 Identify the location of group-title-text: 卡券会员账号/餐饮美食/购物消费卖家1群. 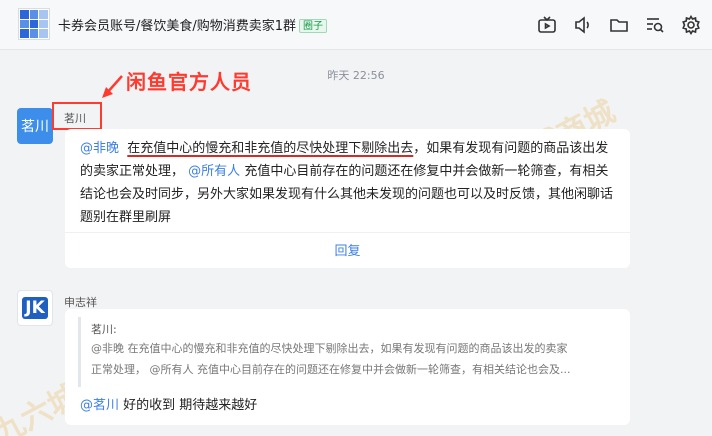
(177, 26).